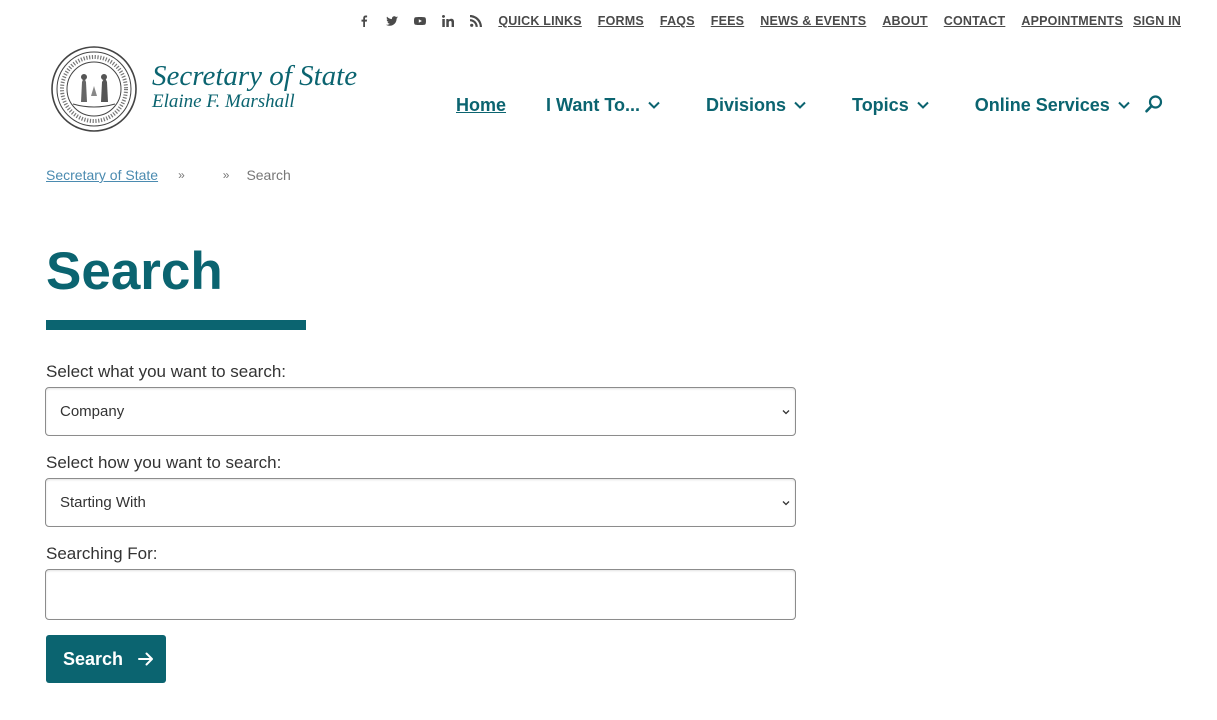 The height and width of the screenshot is (720, 1217). I want to click on title-underline, so click(176, 325).